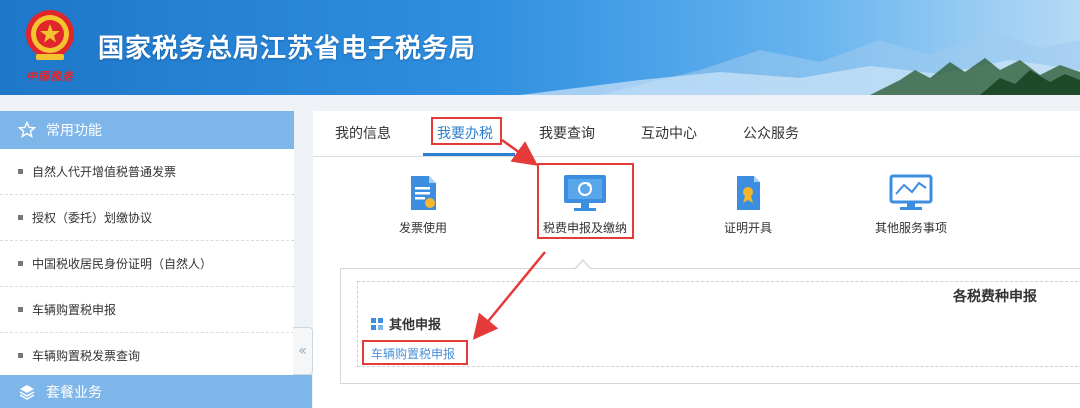  Describe the element at coordinates (509, 239) in the screenshot. I see `annotation-arrows` at that location.